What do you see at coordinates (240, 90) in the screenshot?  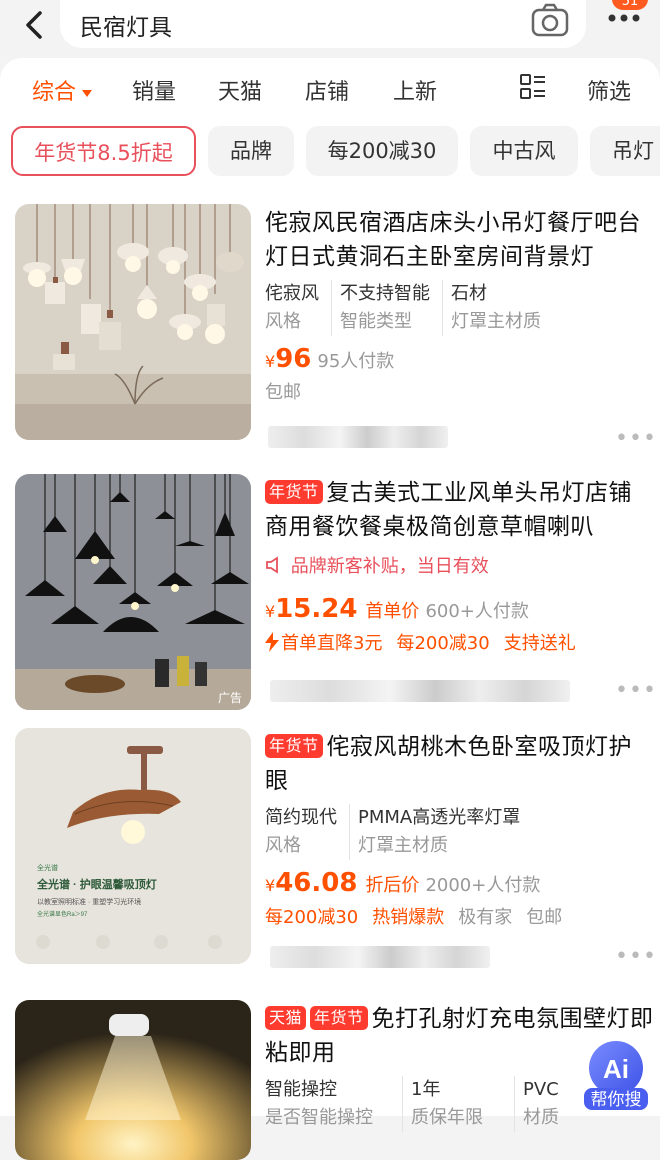 I see `sort-tab-tmall: 天猫` at bounding box center [240, 90].